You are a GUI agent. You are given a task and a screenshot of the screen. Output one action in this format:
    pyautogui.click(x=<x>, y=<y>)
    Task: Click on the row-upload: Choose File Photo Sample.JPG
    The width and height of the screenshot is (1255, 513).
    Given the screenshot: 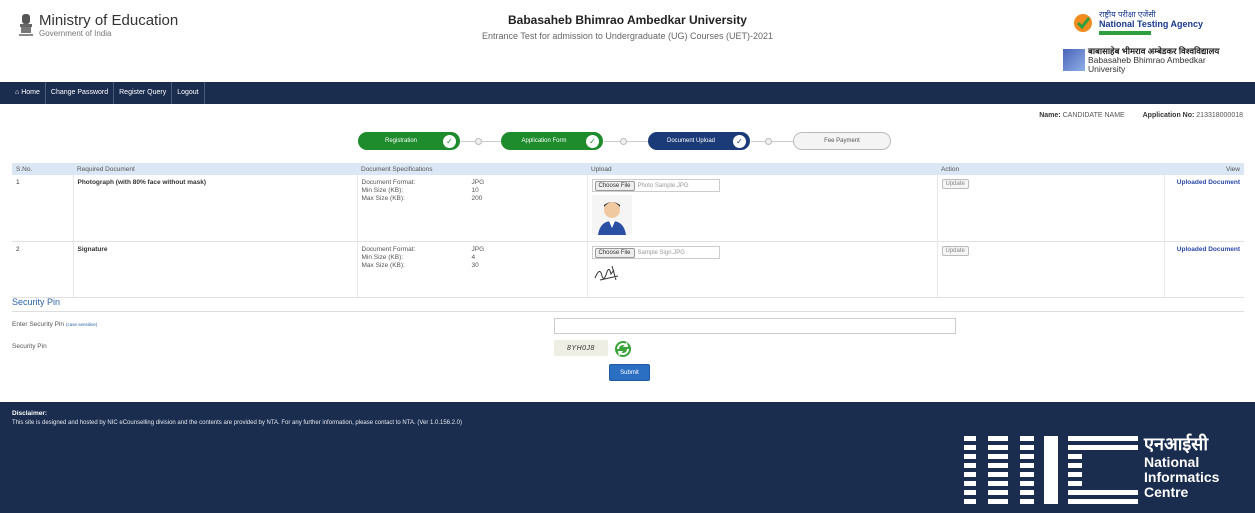 What is the action you would take?
    pyautogui.click(x=761, y=208)
    